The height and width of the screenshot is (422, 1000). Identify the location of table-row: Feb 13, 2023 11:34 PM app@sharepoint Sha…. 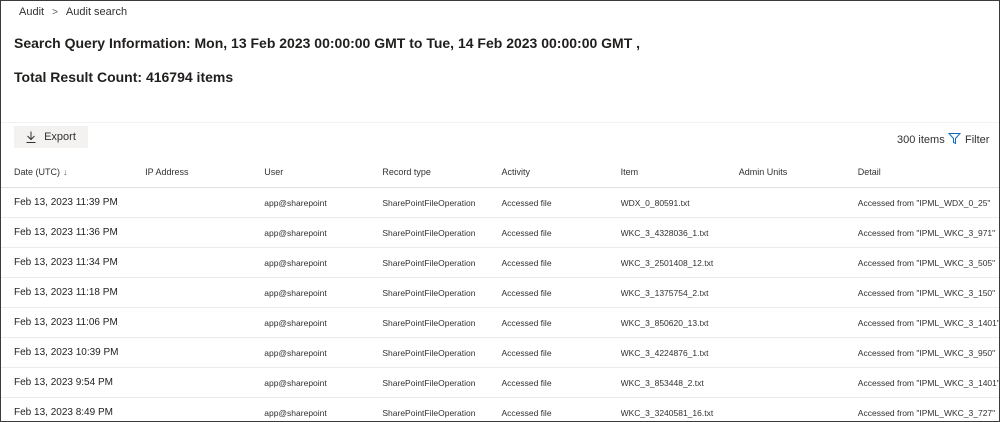
(500, 262).